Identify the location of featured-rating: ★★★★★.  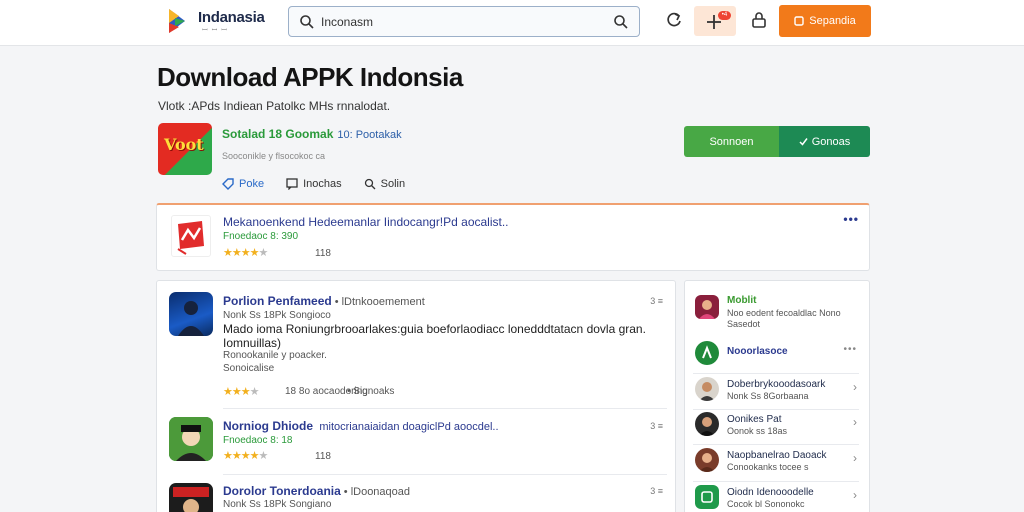
(245, 253).